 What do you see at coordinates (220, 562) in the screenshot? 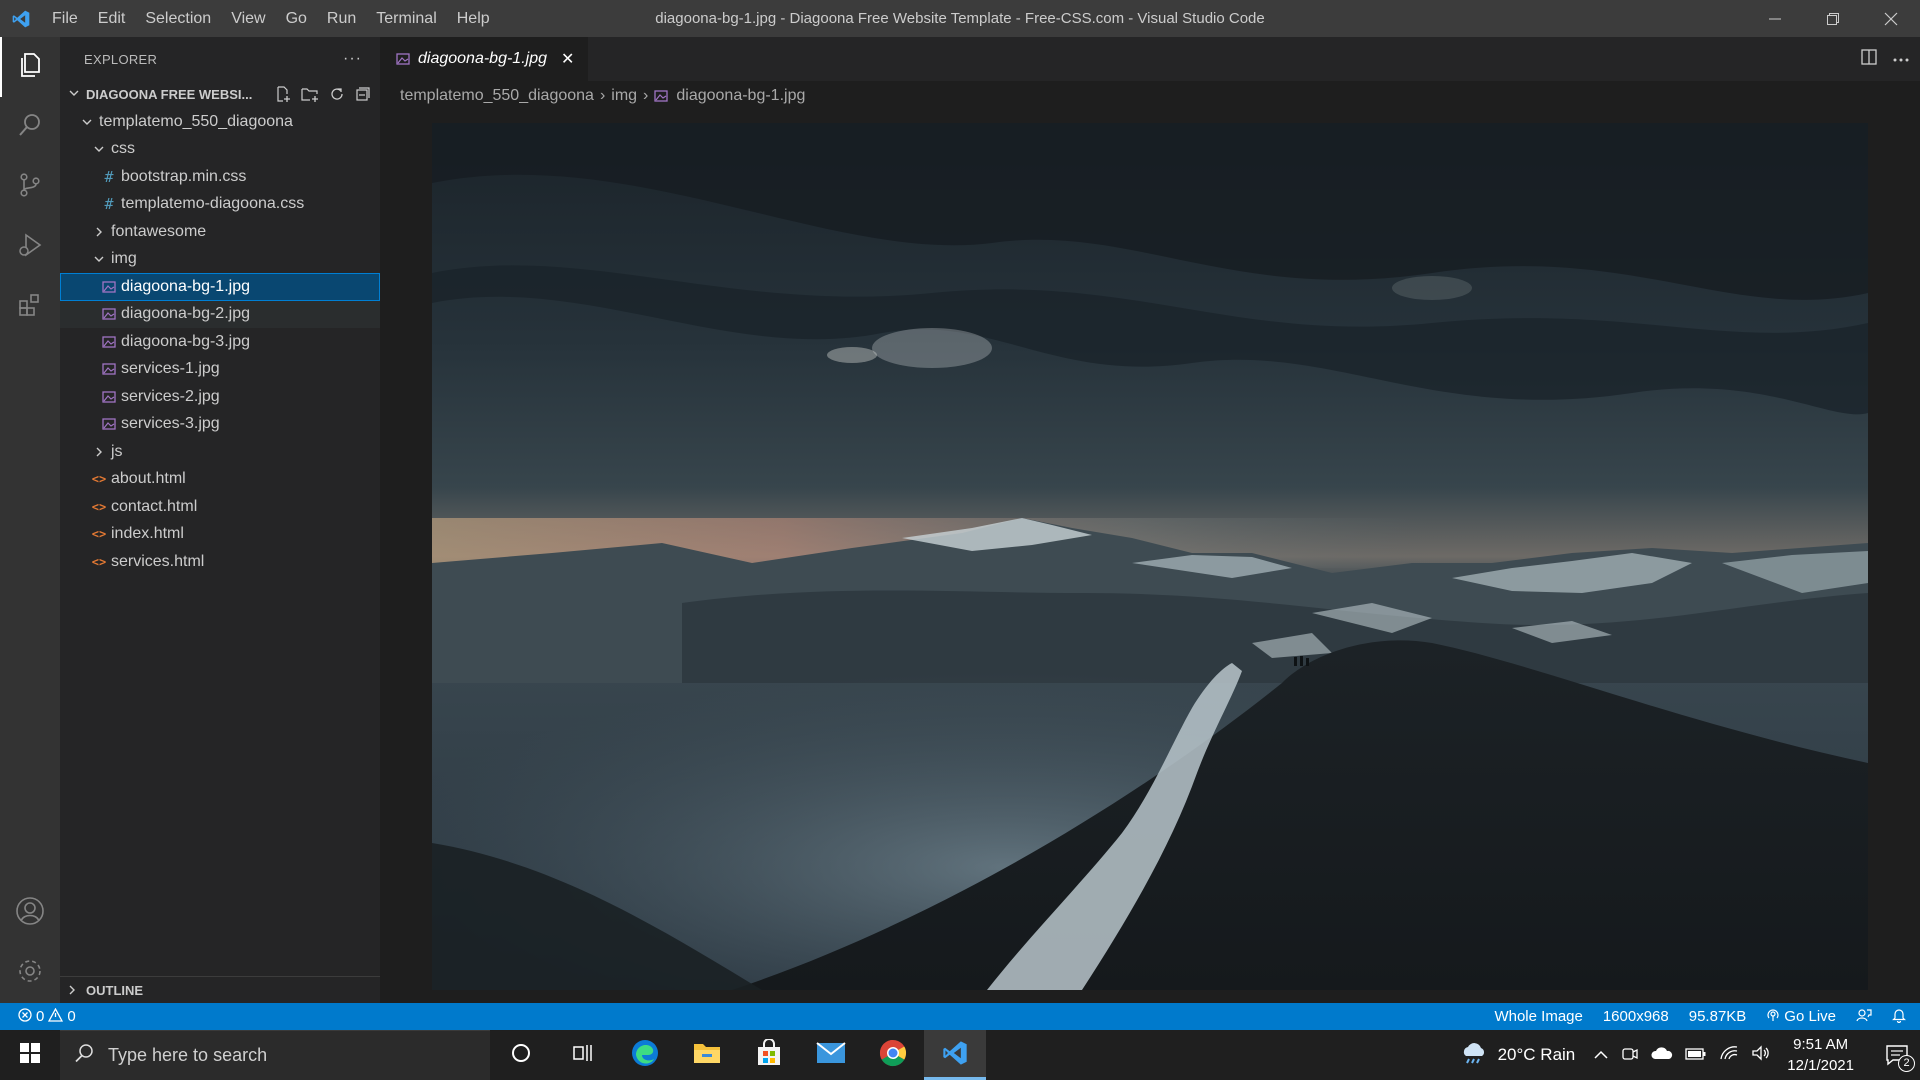
I see `tree-file-services-html: <> services.html` at bounding box center [220, 562].